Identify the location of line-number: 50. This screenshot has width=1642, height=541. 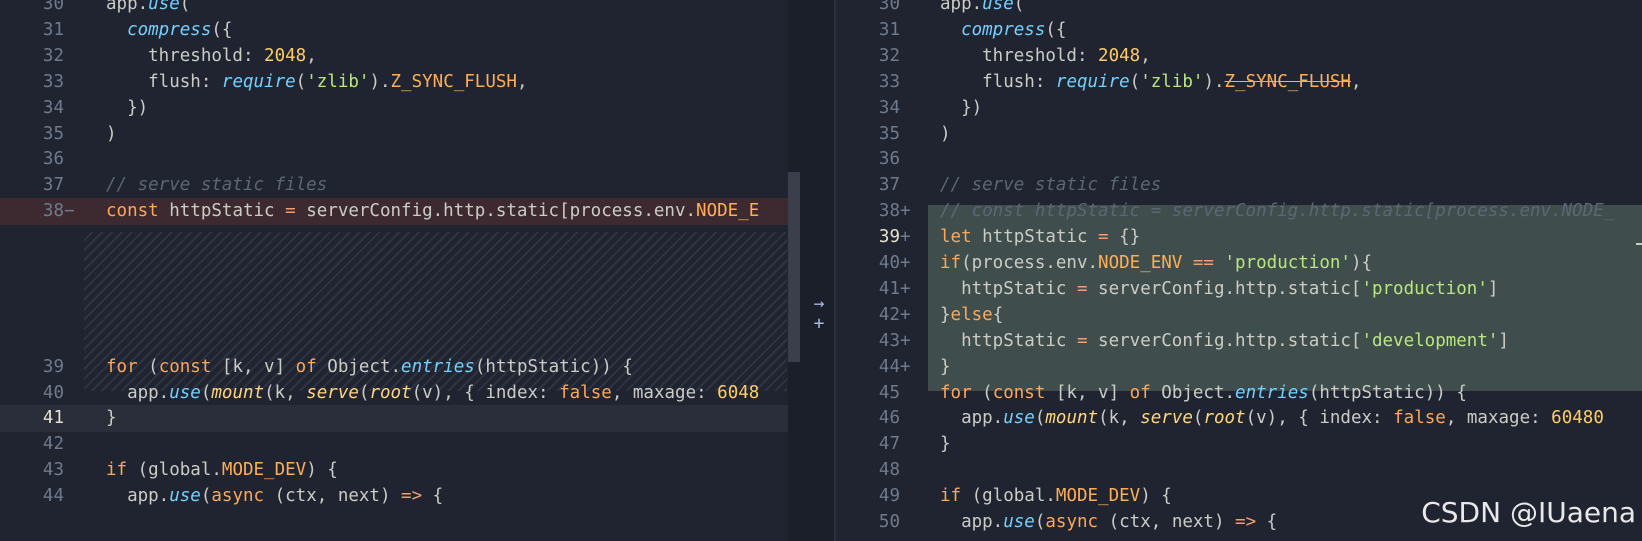
(889, 522).